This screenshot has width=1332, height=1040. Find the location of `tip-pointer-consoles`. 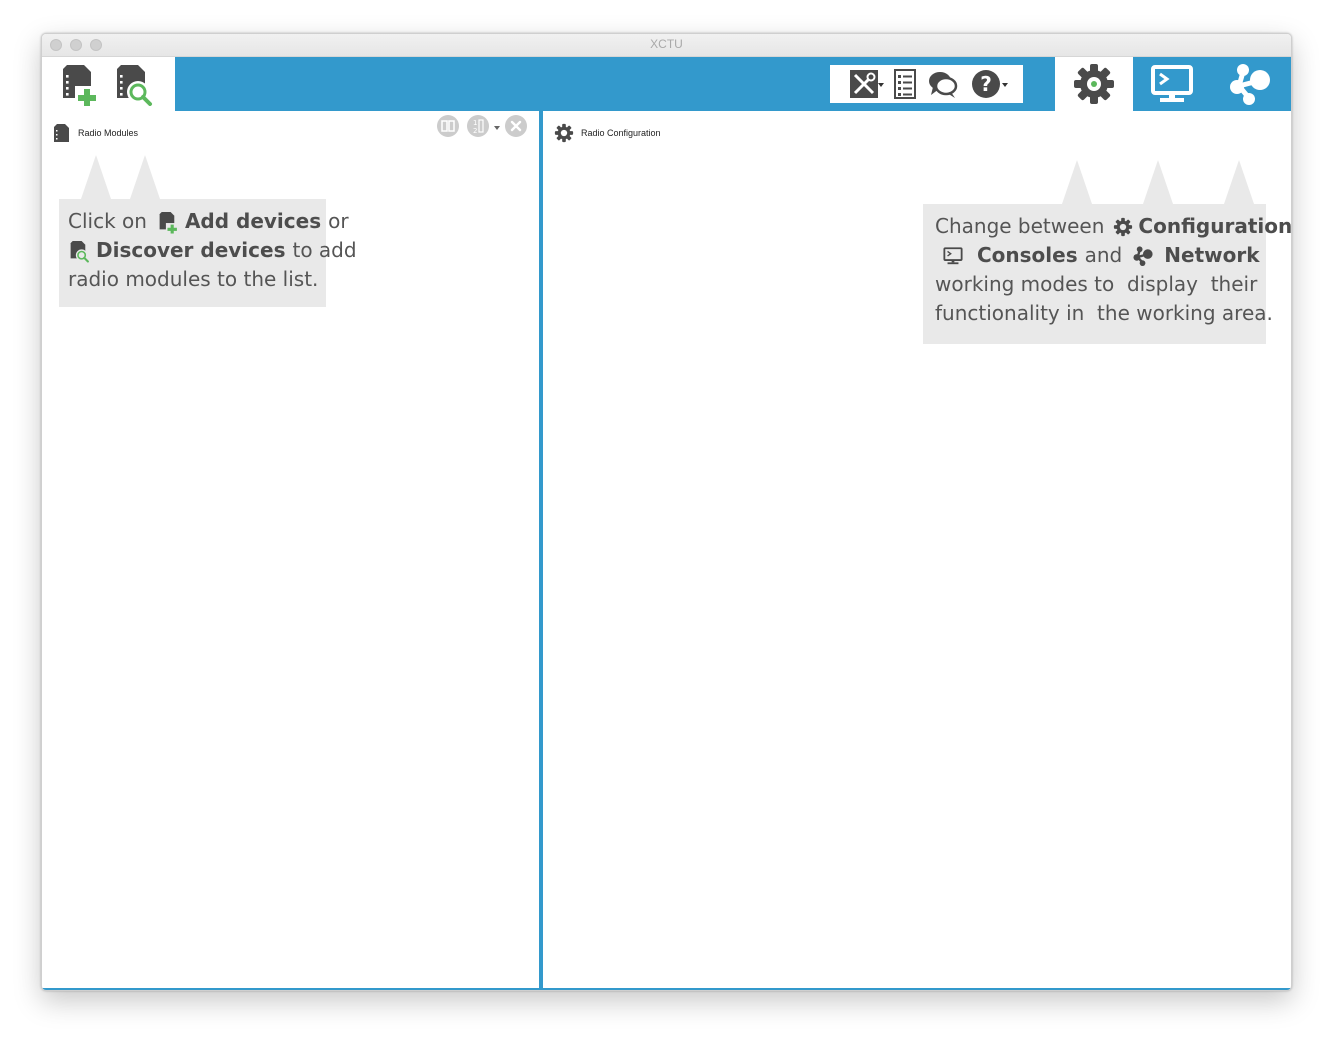

tip-pointer-consoles is located at coordinates (1158, 182).